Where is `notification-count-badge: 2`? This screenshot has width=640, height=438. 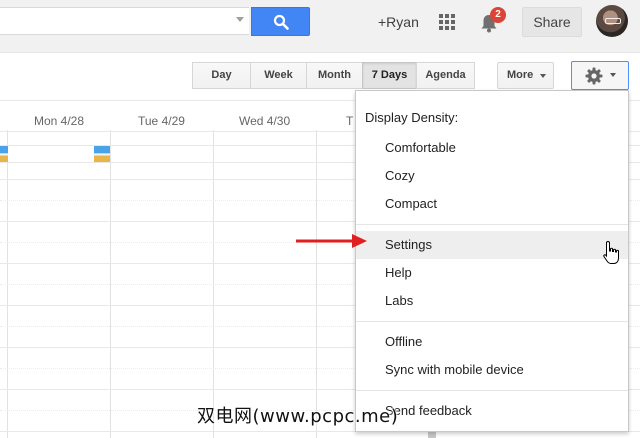
notification-count-badge: 2 is located at coordinates (498, 15).